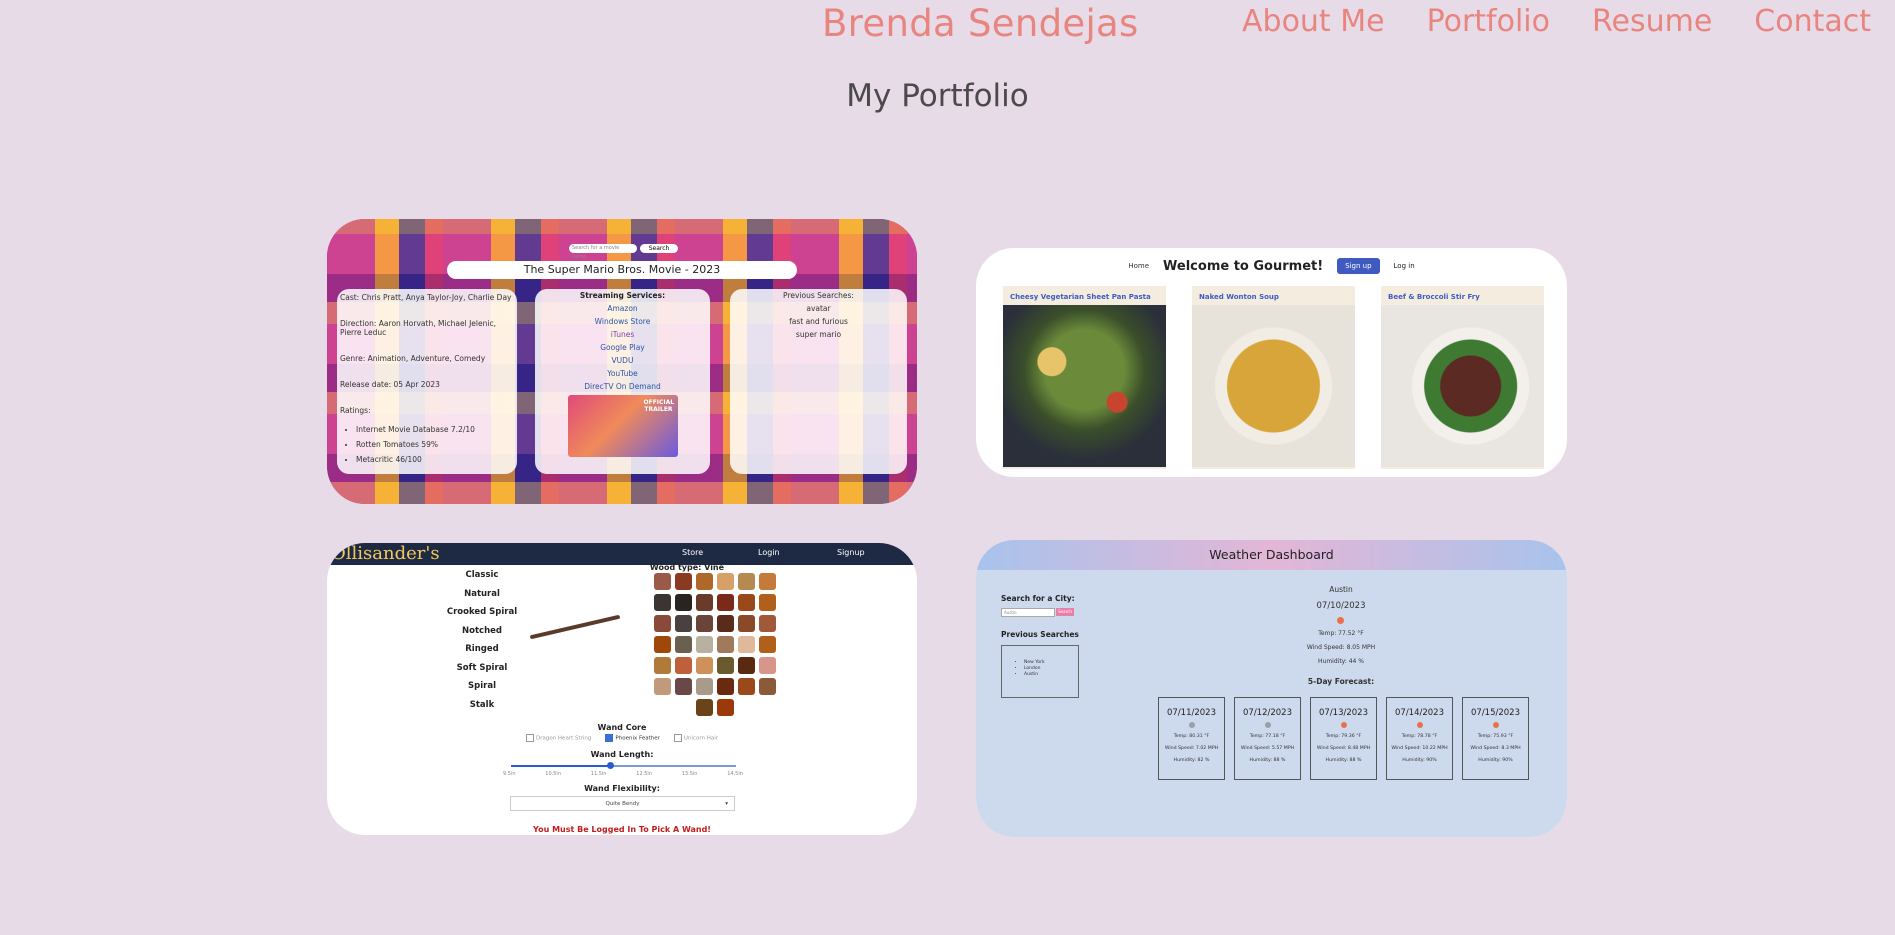 The height and width of the screenshot is (935, 1895). I want to click on city-search-label: Search for a City:, so click(1038, 598).